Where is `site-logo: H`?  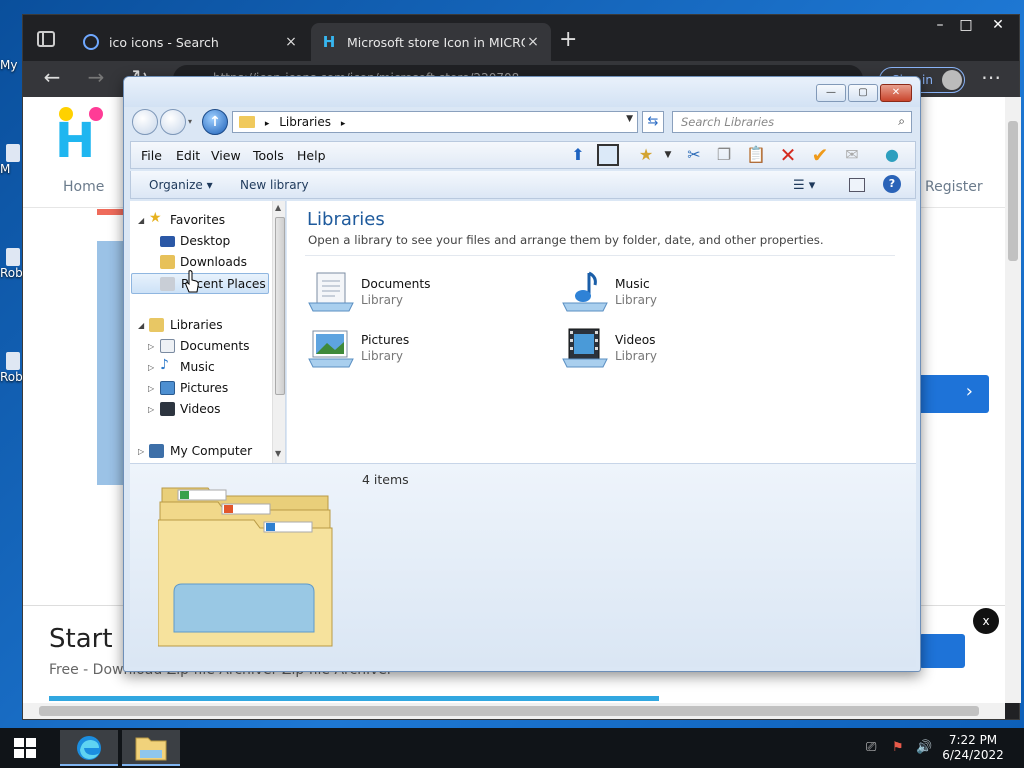
site-logo: H is located at coordinates (82, 134).